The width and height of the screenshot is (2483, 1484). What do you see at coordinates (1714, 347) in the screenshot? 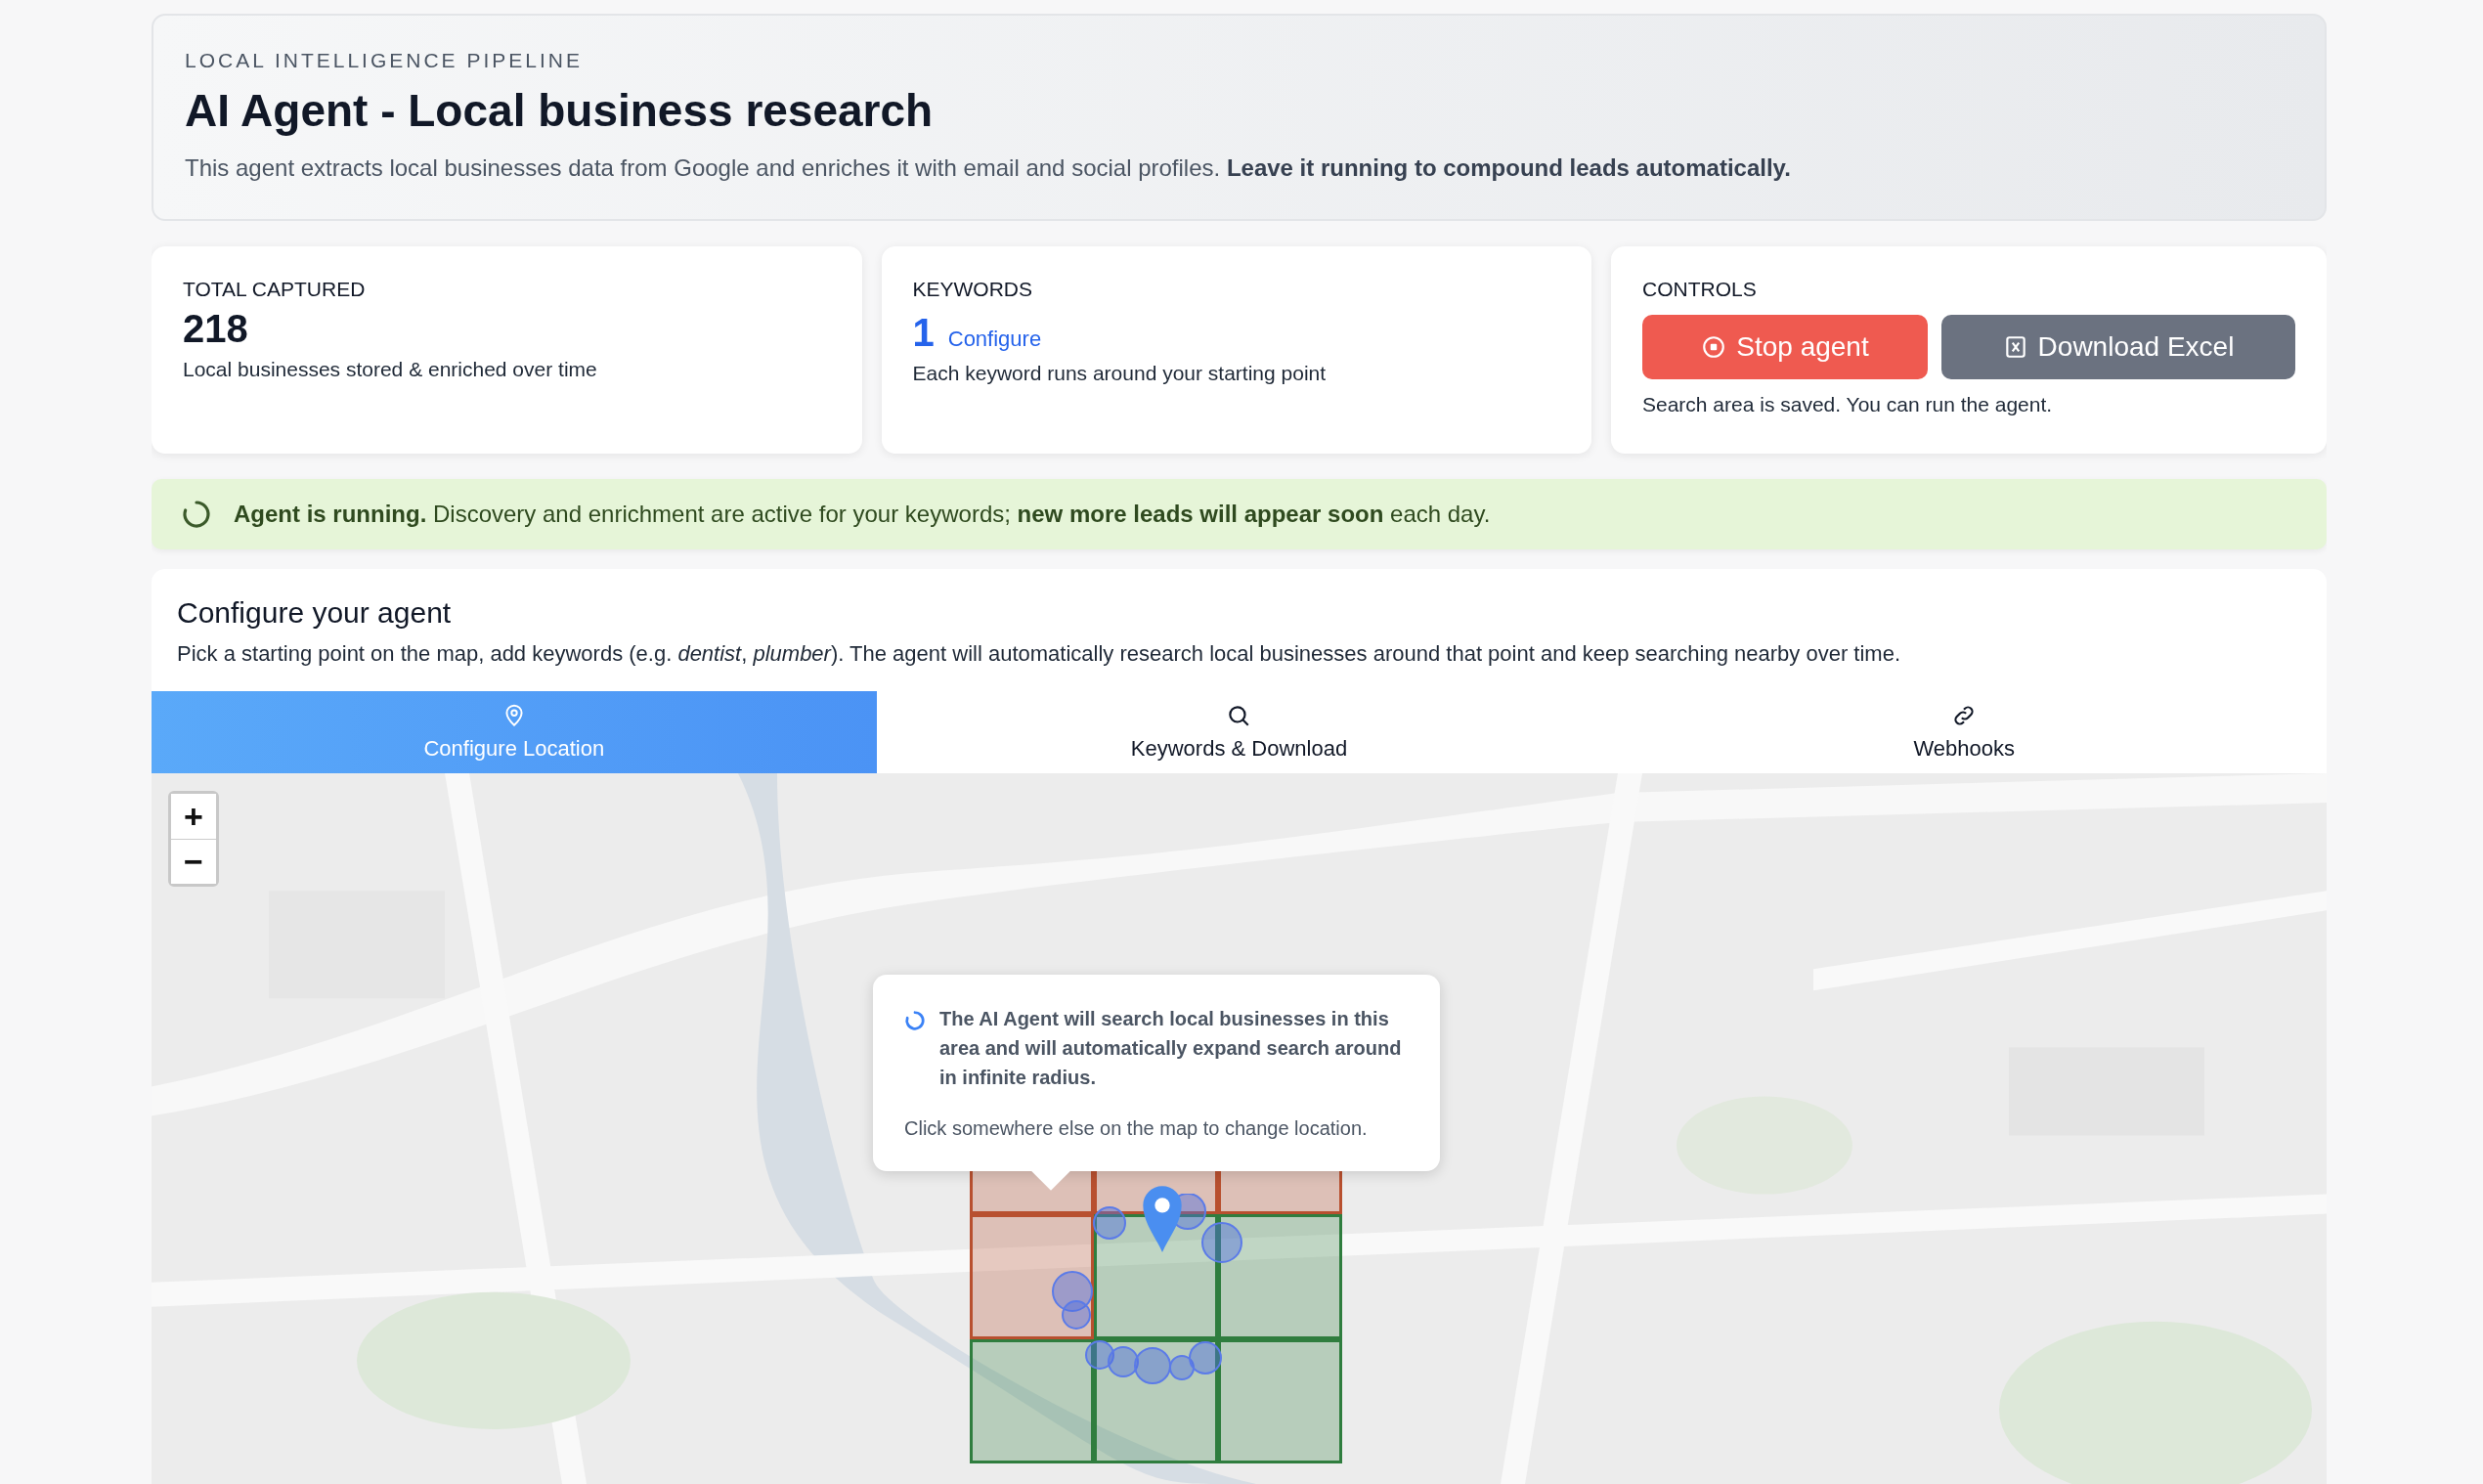
I see `stop-icon` at bounding box center [1714, 347].